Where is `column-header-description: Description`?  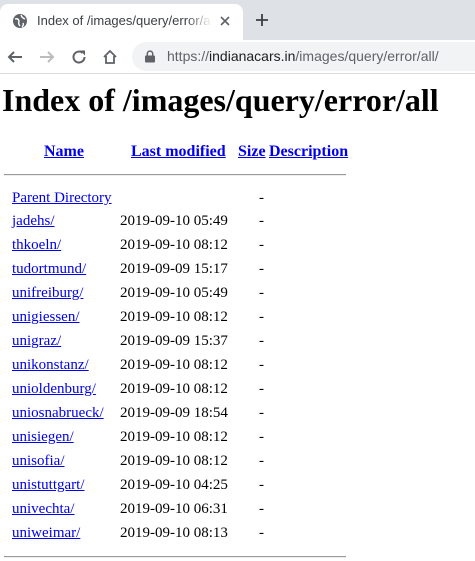 column-header-description: Description is located at coordinates (308, 152).